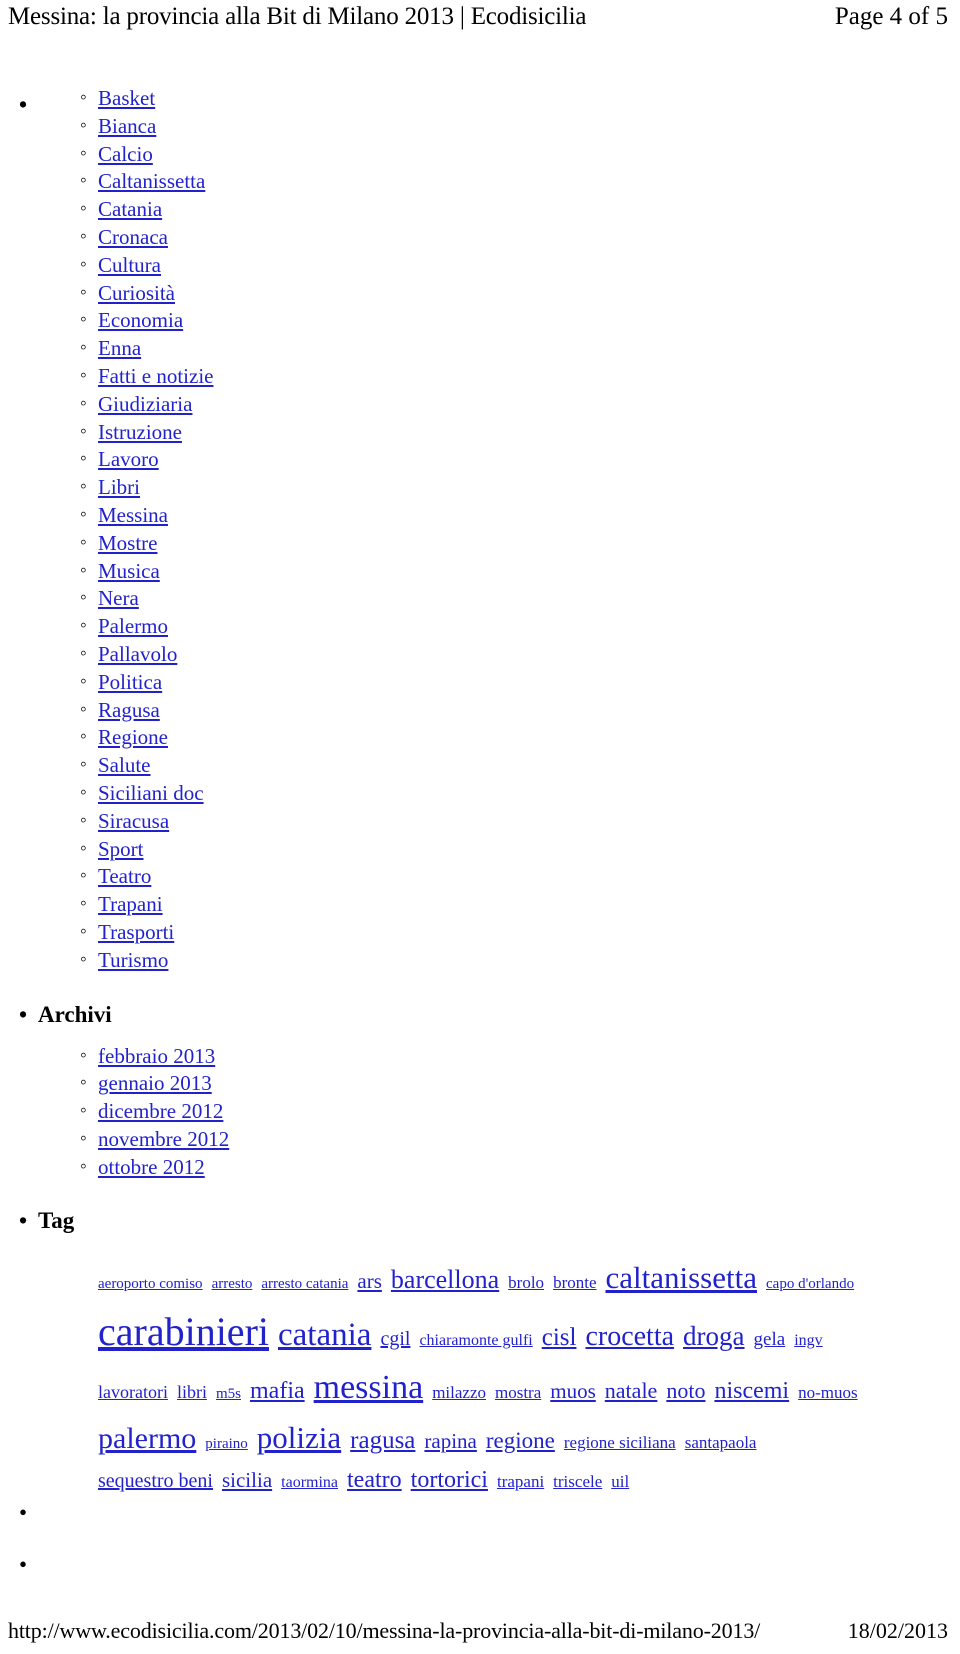 The width and height of the screenshot is (960, 1654). I want to click on category-link: Pallavolo, so click(137, 654).